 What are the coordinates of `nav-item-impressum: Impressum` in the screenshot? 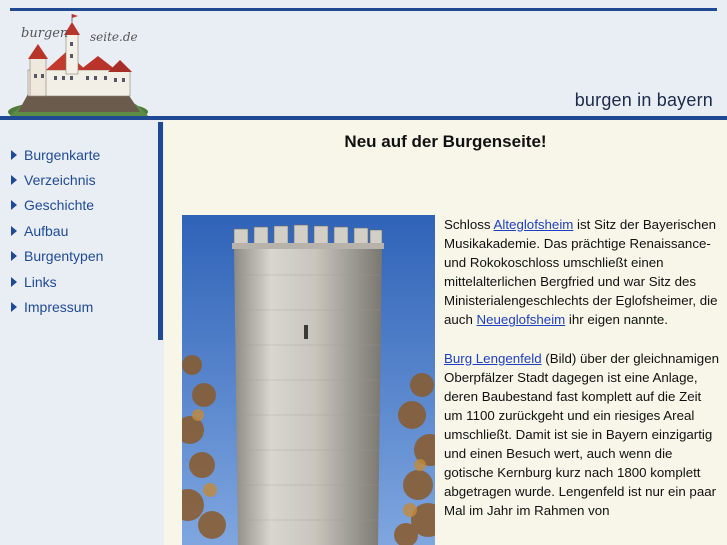 It's located at (57, 306).